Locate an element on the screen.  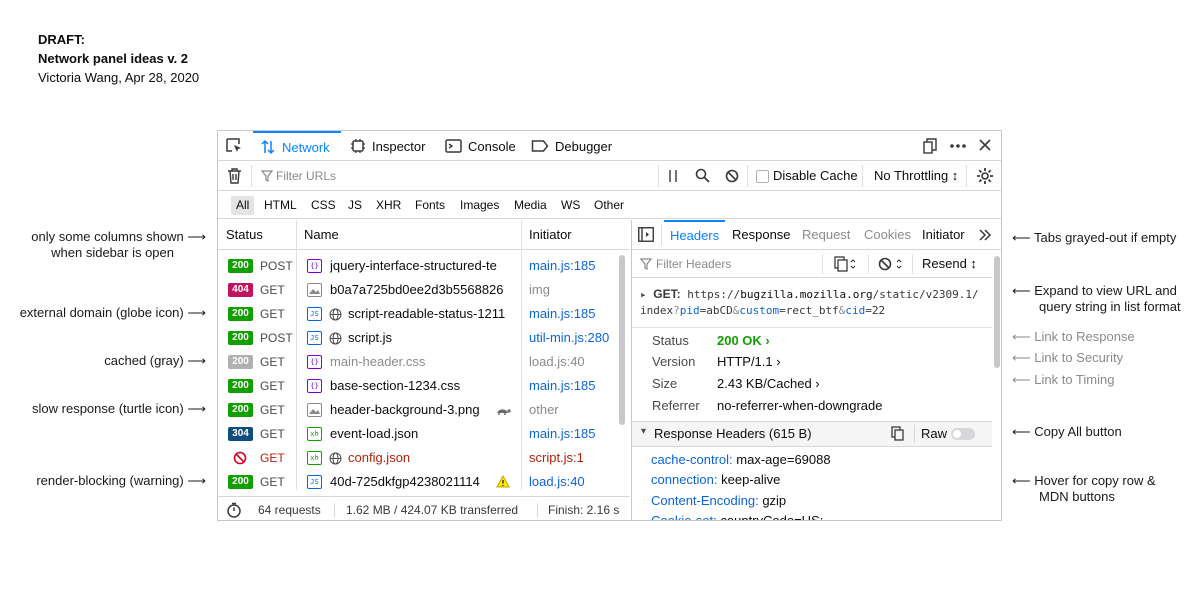
raw-toggle is located at coordinates (963, 434).